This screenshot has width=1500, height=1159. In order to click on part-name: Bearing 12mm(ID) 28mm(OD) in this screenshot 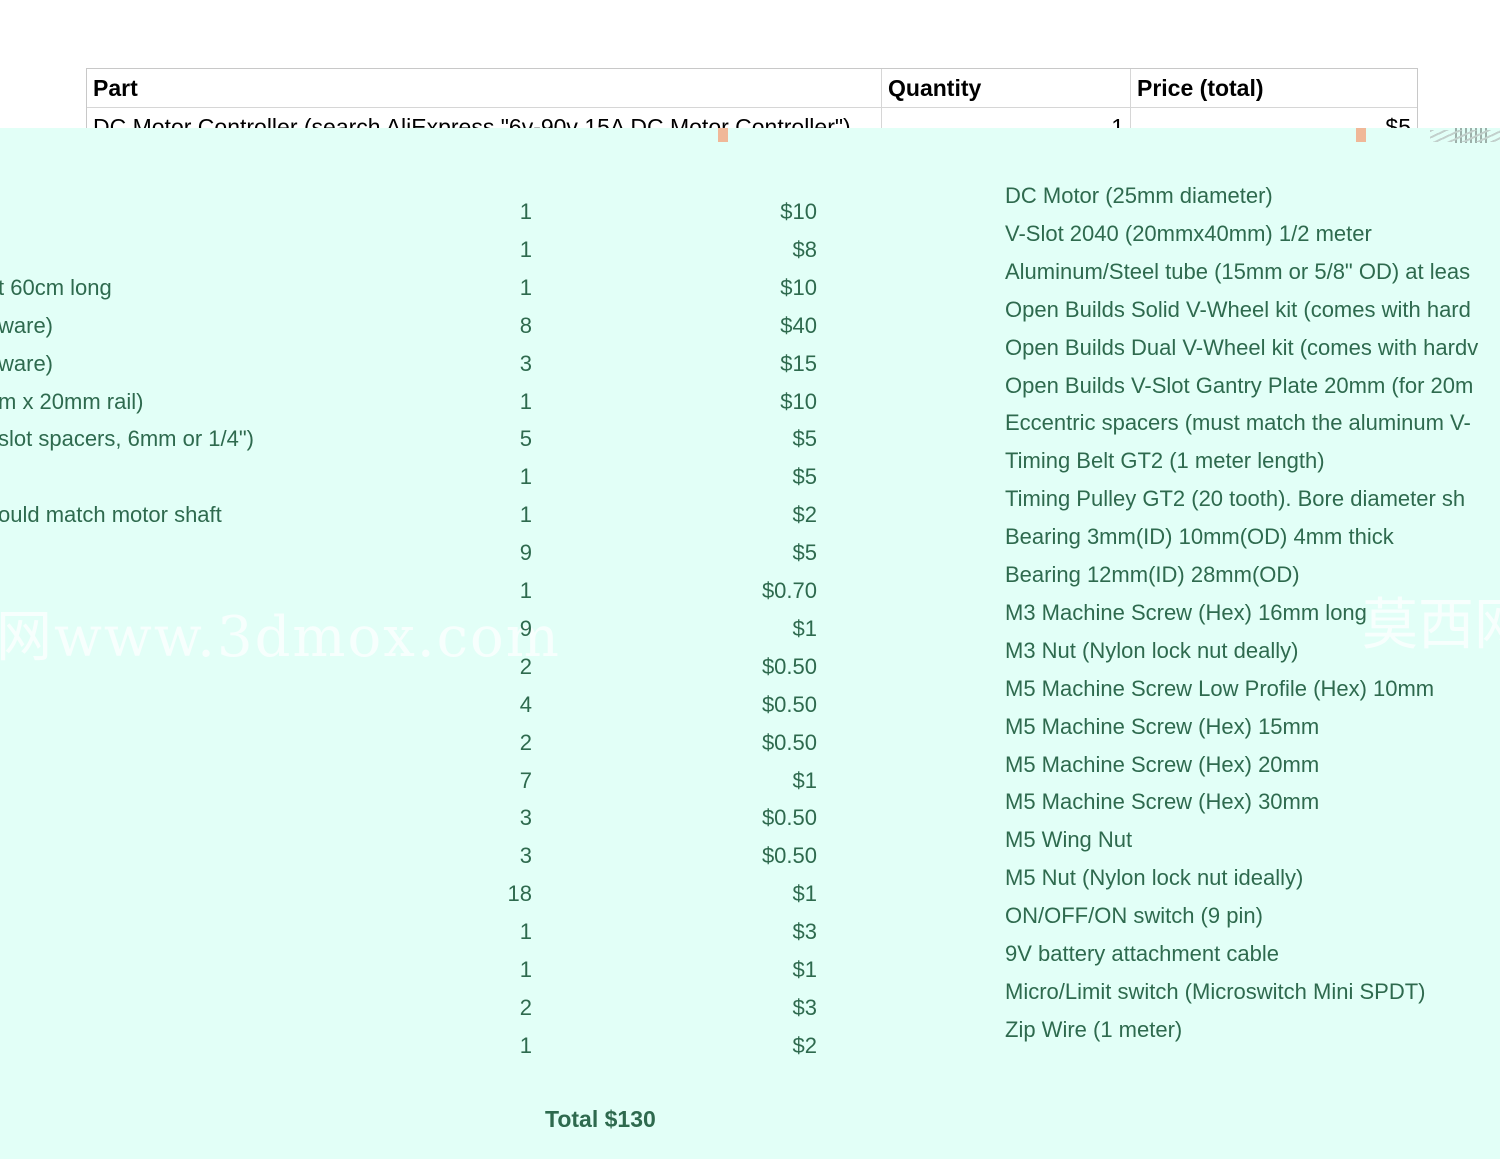, I will do `click(1152, 574)`.